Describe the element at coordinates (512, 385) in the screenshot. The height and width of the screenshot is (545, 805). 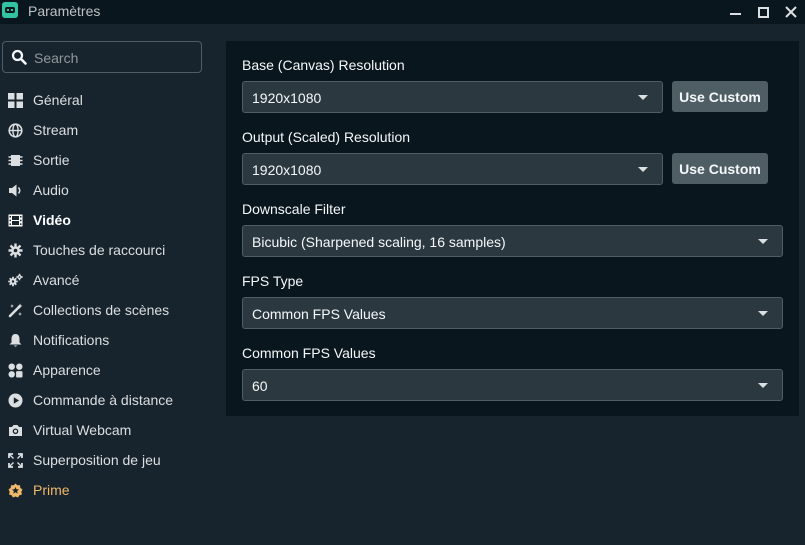
I see `common-fps-select: 60` at that location.